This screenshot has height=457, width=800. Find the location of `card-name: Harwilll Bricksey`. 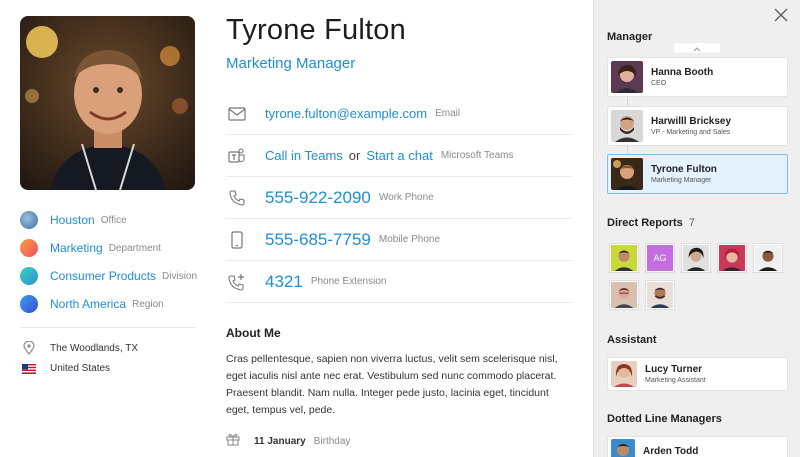

card-name: Harwilll Bricksey is located at coordinates (691, 121).